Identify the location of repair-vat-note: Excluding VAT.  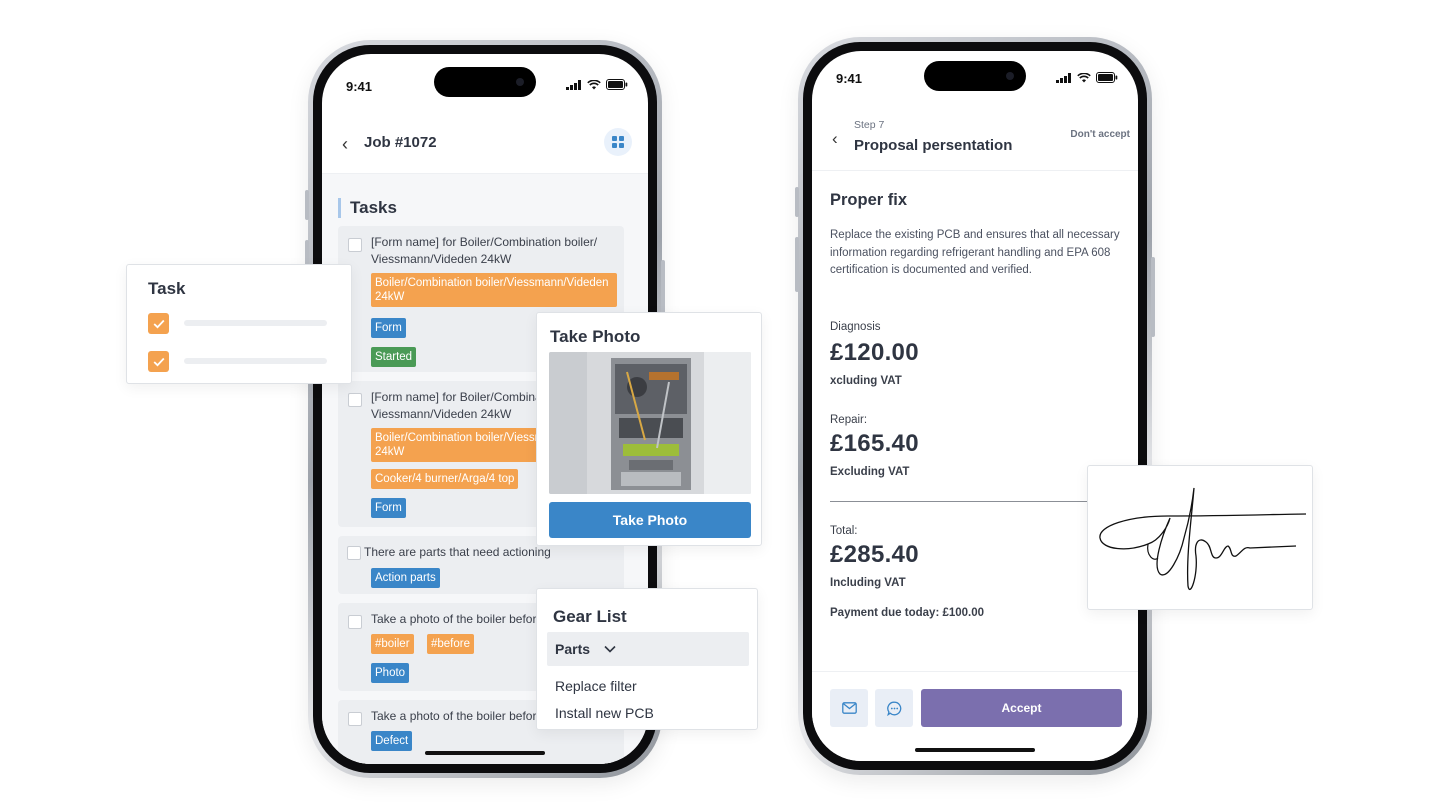
(870, 472).